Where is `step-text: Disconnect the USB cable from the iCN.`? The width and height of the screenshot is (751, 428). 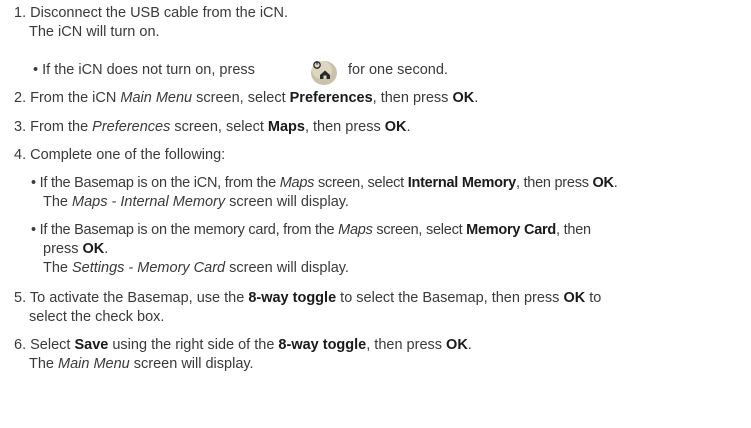
step-text: Disconnect the USB cable from the iCN. is located at coordinates (159, 13).